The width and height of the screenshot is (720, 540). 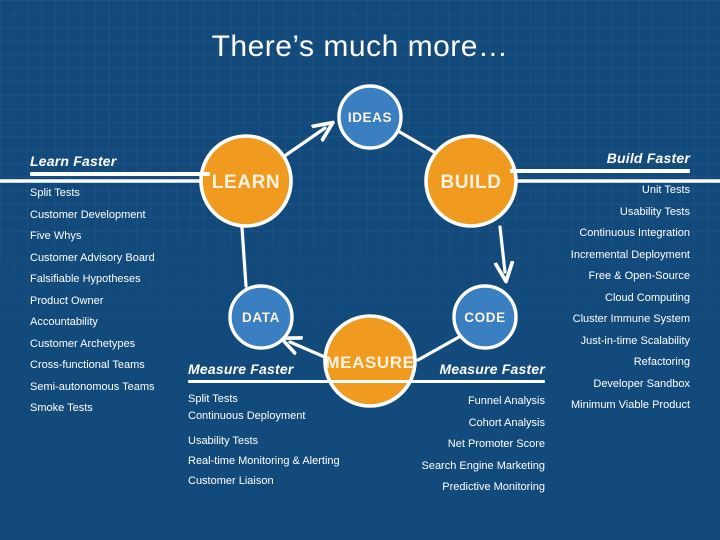 I want to click on list-item: Smoke Tests, so click(x=61, y=408).